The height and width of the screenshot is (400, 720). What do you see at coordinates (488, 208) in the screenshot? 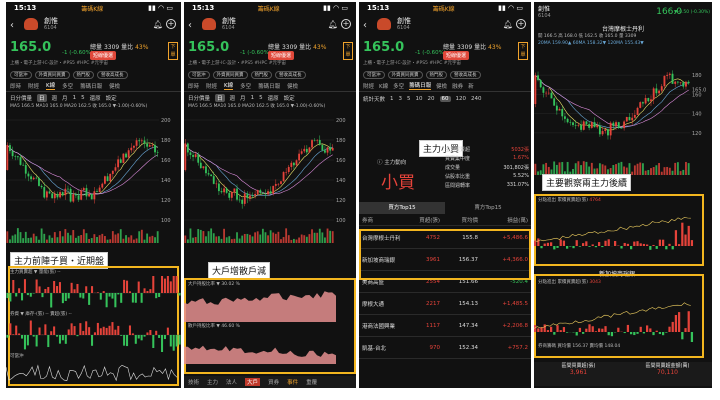
I see `tab-sell-top15: 賣方Top15` at bounding box center [488, 208].